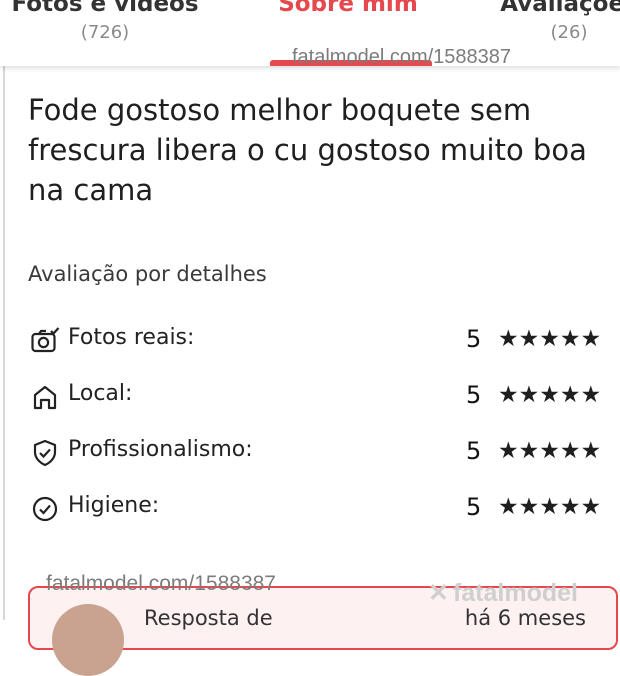 This screenshot has width=620, height=676. What do you see at coordinates (160, 449) in the screenshot?
I see `detail-label: Profissionalismo:` at bounding box center [160, 449].